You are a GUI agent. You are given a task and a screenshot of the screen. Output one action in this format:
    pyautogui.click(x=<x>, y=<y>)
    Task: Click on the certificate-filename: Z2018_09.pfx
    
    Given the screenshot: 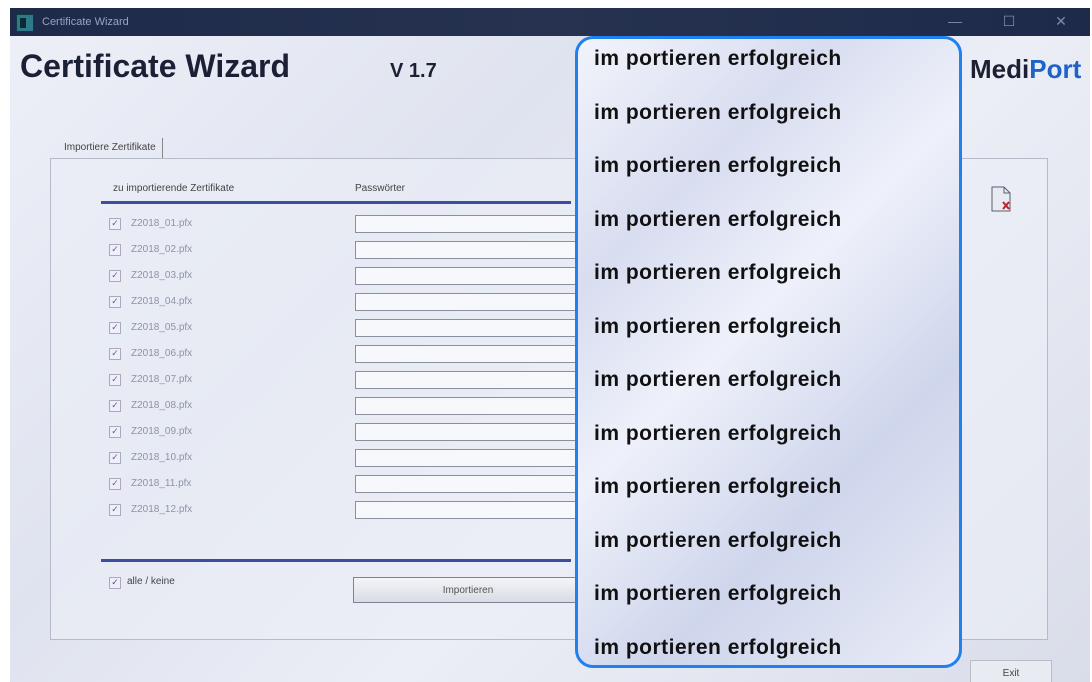 What is the action you would take?
    pyautogui.click(x=162, y=431)
    